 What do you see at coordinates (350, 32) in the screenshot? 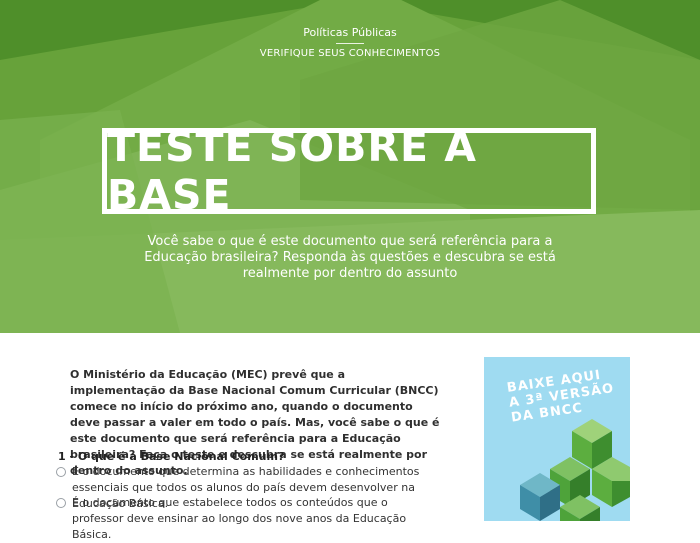
I see `category-link: Políticas Públicas` at bounding box center [350, 32].